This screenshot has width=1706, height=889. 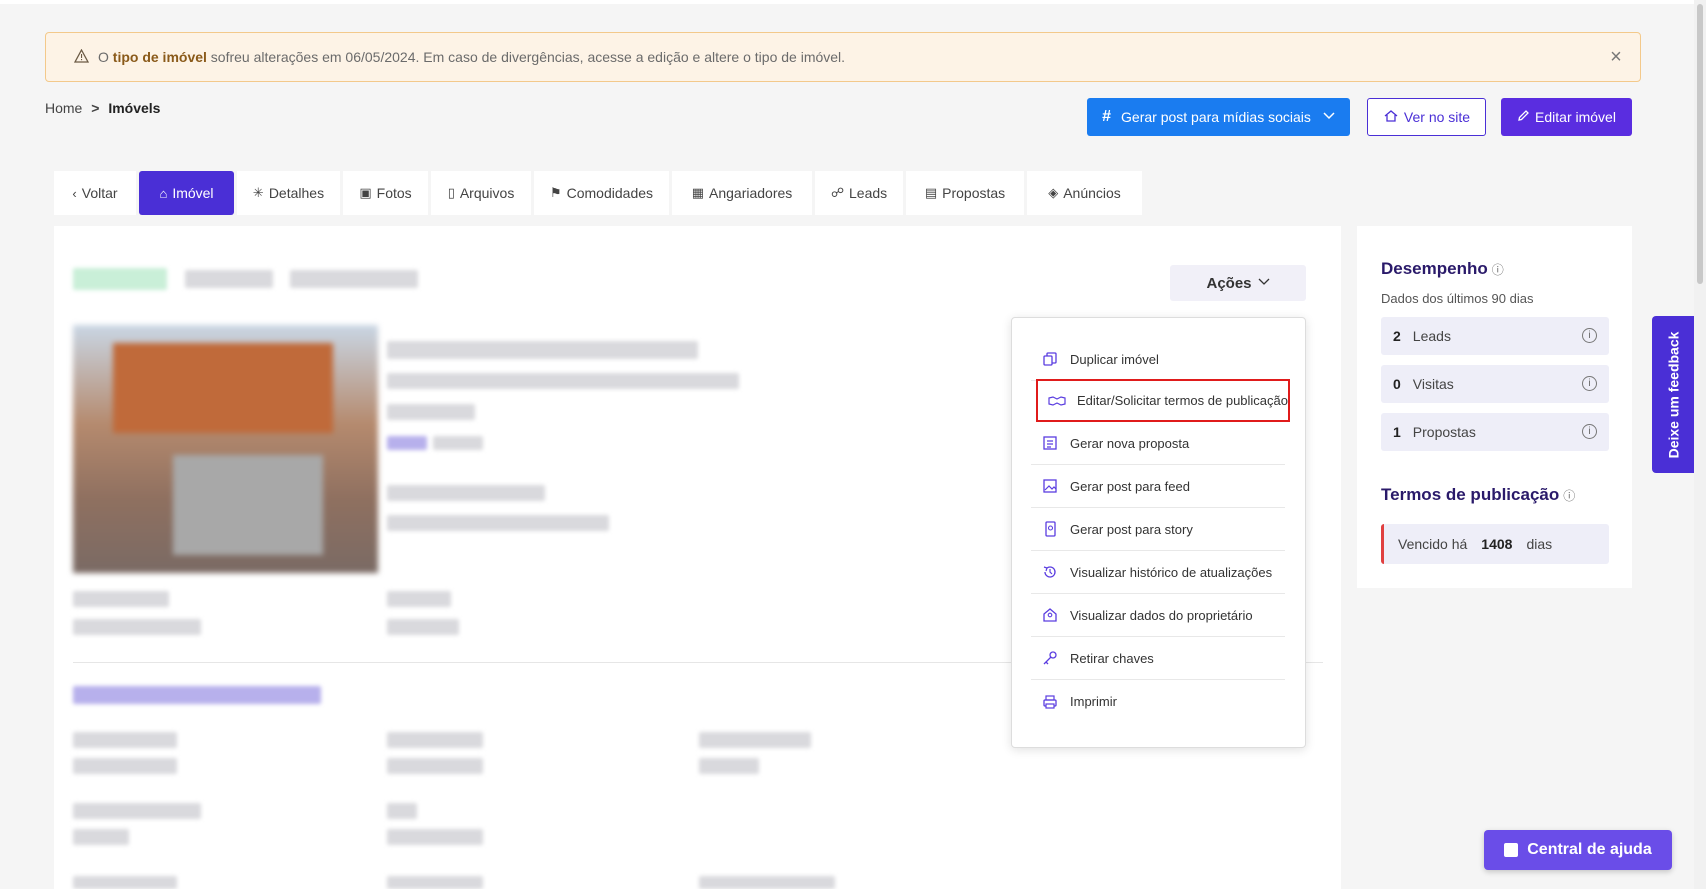 What do you see at coordinates (542, 350) in the screenshot?
I see `blurred-title` at bounding box center [542, 350].